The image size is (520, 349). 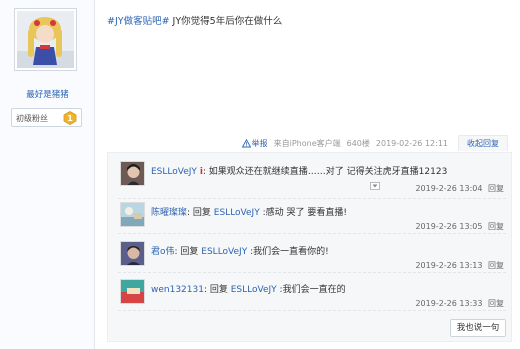 I want to click on report-link: 举报, so click(x=254, y=143).